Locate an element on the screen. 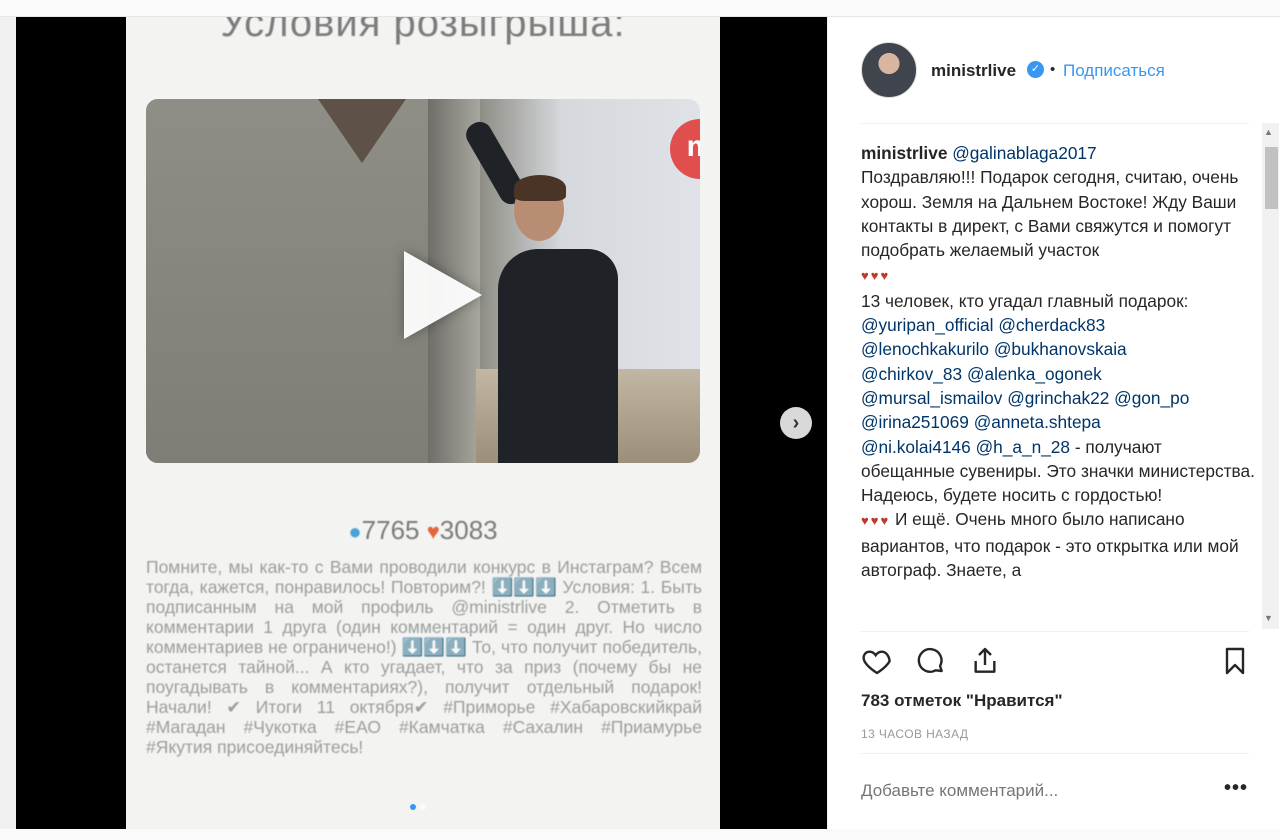 Image resolution: width=1280 pixels, height=840 pixels. mention-link: @grinchak22 is located at coordinates (1058, 398).